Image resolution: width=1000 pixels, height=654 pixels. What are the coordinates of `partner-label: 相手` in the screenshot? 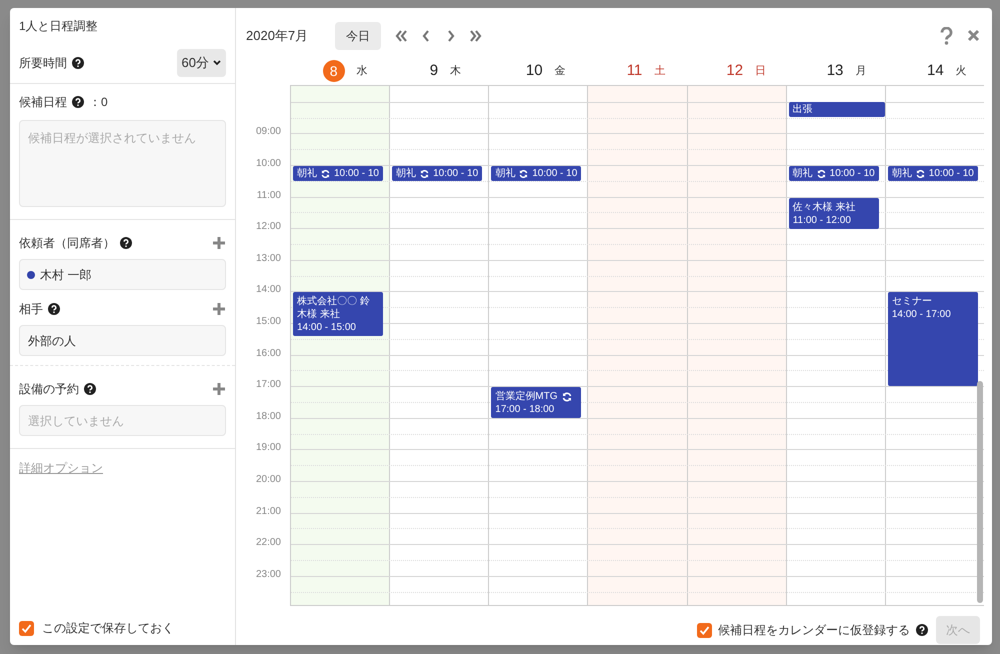 It's located at (31, 309).